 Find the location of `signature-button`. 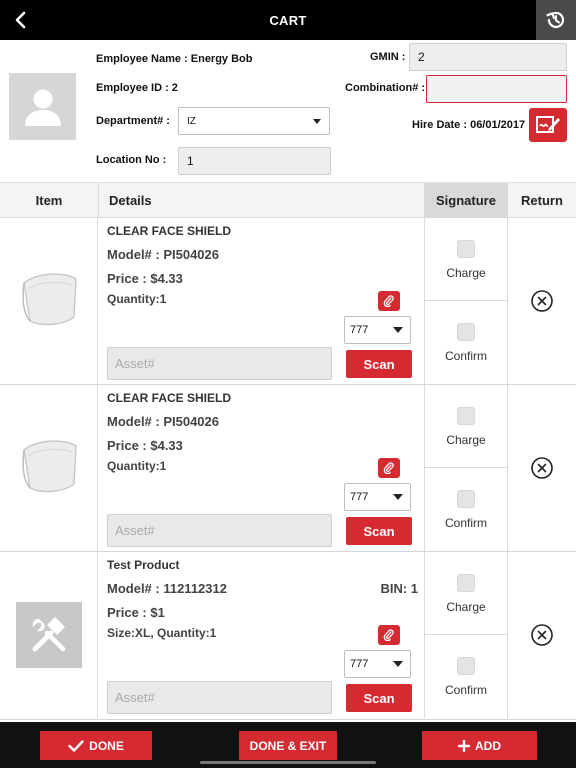

signature-button is located at coordinates (548, 125).